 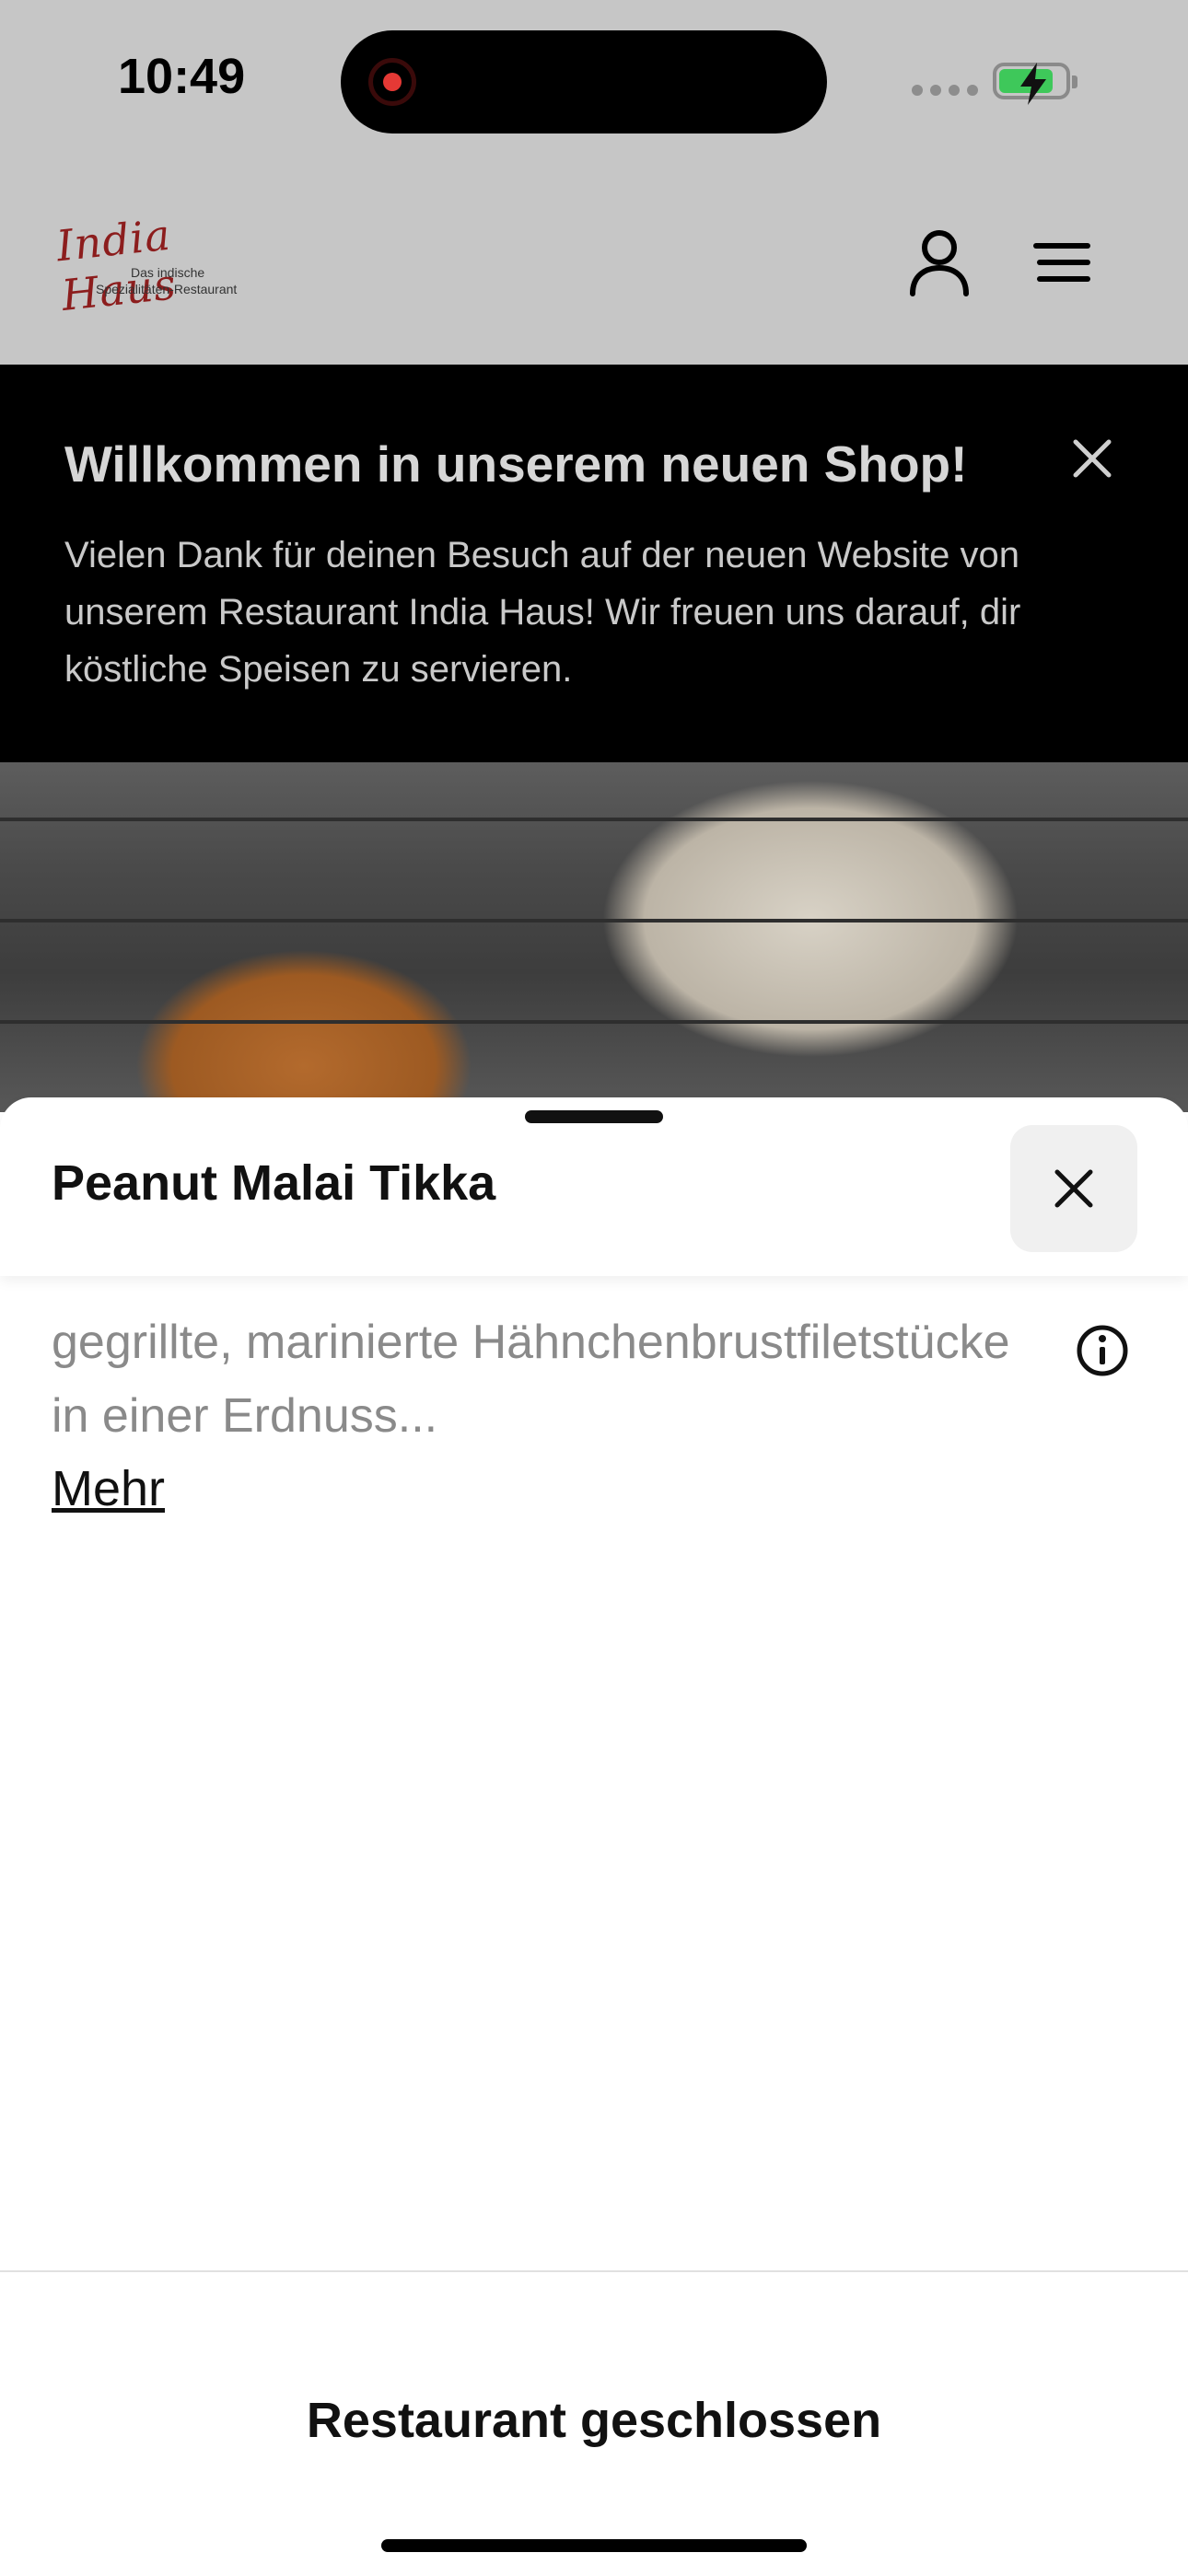 I want to click on hamburger-menu-icon, so click(x=1061, y=262).